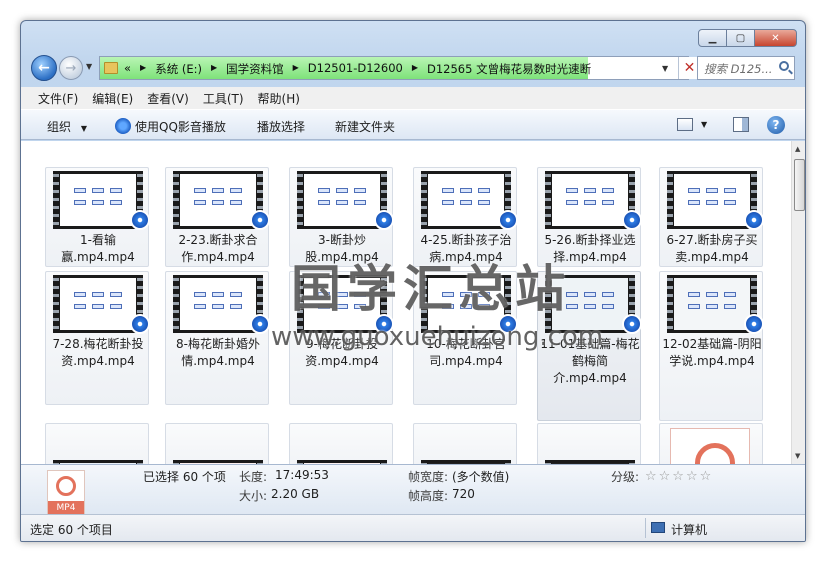  Describe the element at coordinates (89, 66) in the screenshot. I see `history-dropdown-icon: ▼` at that location.